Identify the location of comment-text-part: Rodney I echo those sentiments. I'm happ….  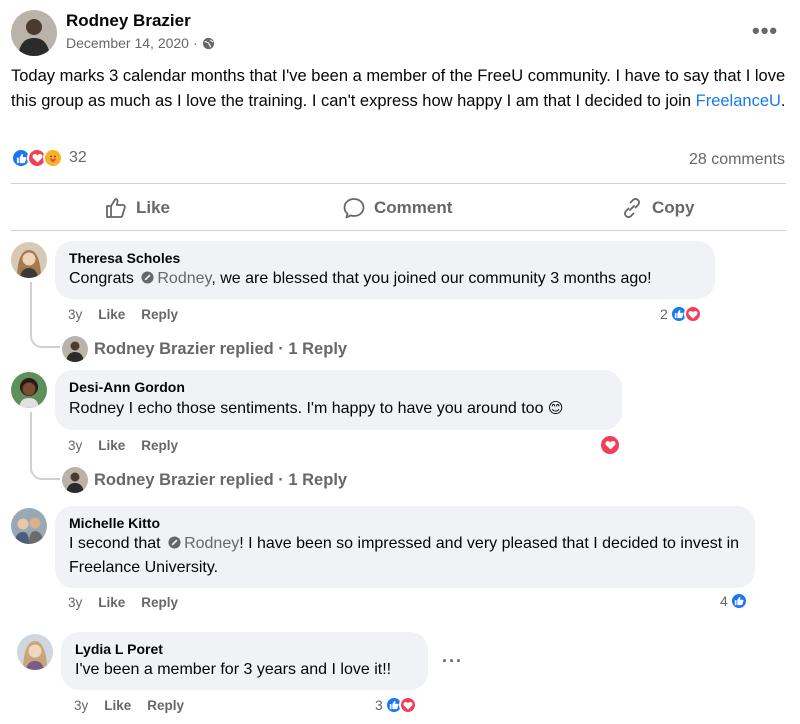
(306, 408).